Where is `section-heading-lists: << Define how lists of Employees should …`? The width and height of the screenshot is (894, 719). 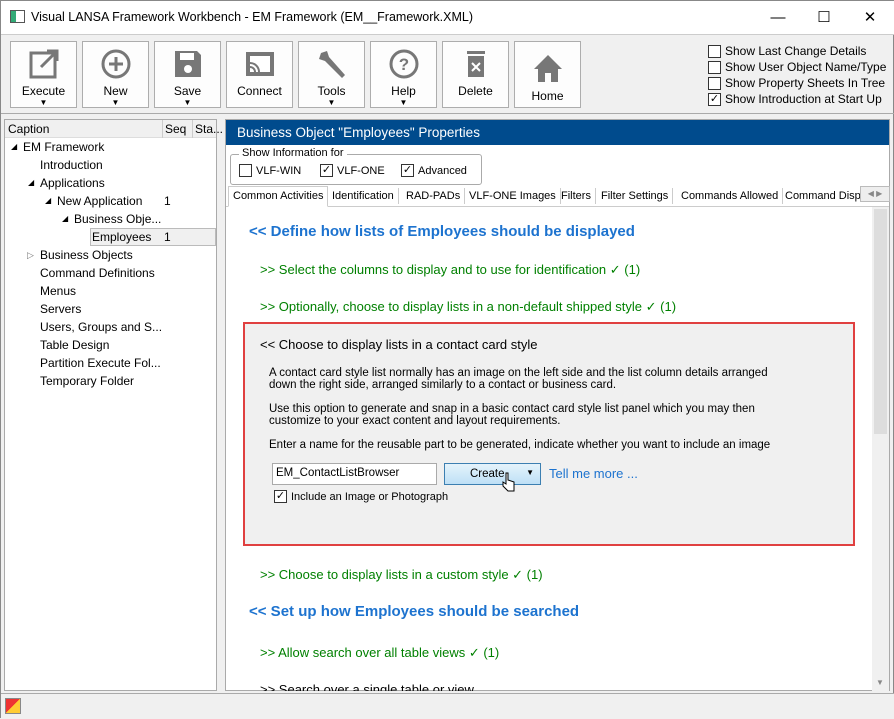 section-heading-lists: << Define how lists of Employees should … is located at coordinates (442, 231).